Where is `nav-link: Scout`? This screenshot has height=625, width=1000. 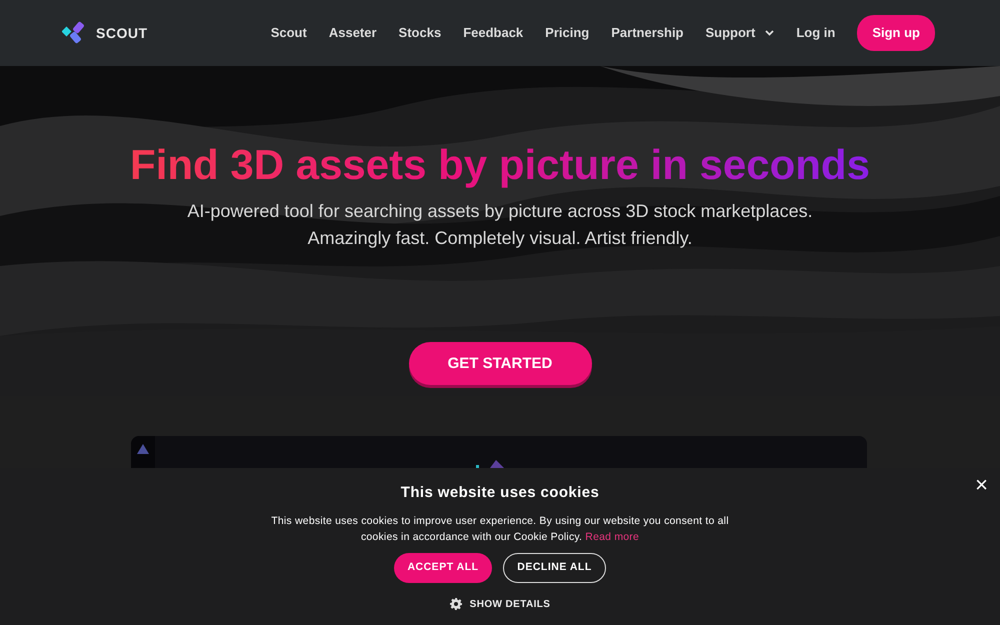
nav-link: Scout is located at coordinates (288, 33).